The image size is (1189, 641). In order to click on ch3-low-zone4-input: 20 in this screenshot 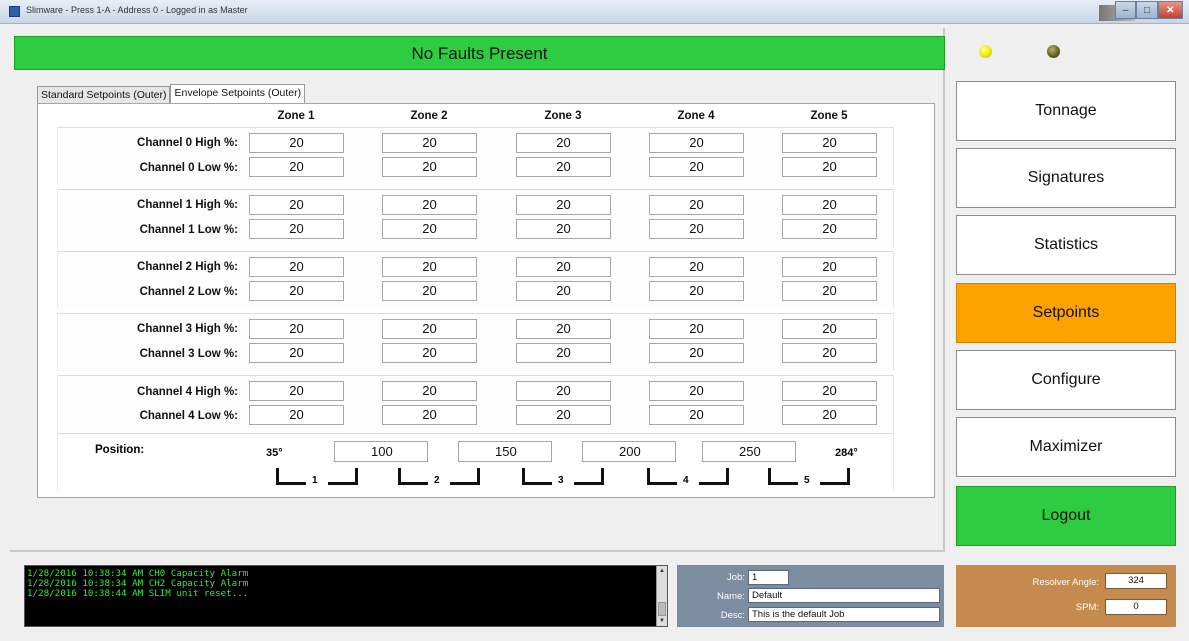, I will do `click(696, 353)`.